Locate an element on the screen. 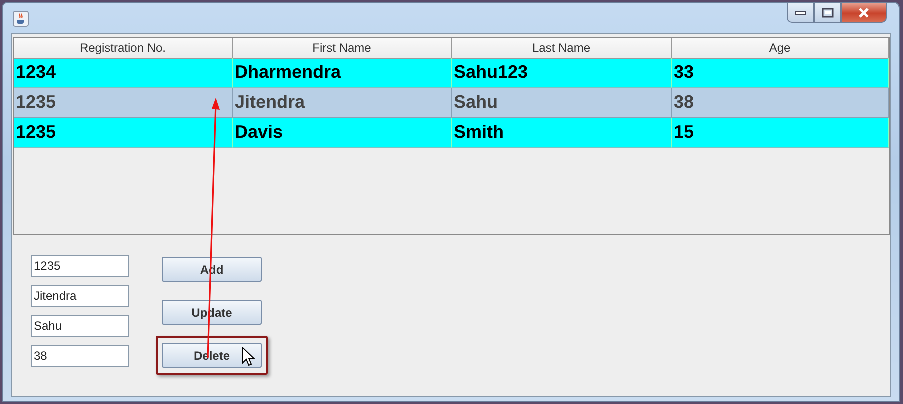 The image size is (903, 404). input-field: Sahu is located at coordinates (80, 326).